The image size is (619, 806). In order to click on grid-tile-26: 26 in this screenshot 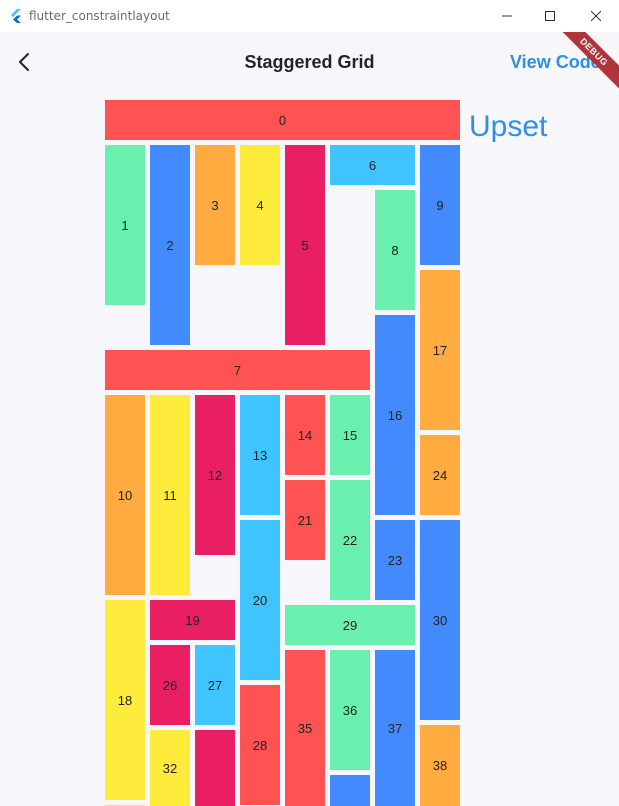, I will do `click(170, 685)`.